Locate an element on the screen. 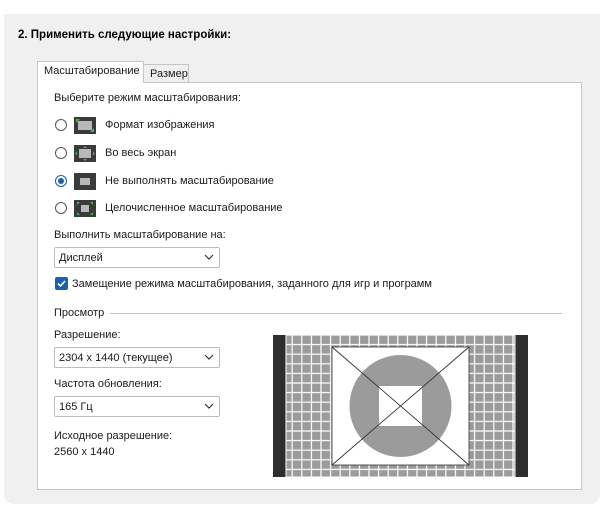  override-checkbox is located at coordinates (61, 283).